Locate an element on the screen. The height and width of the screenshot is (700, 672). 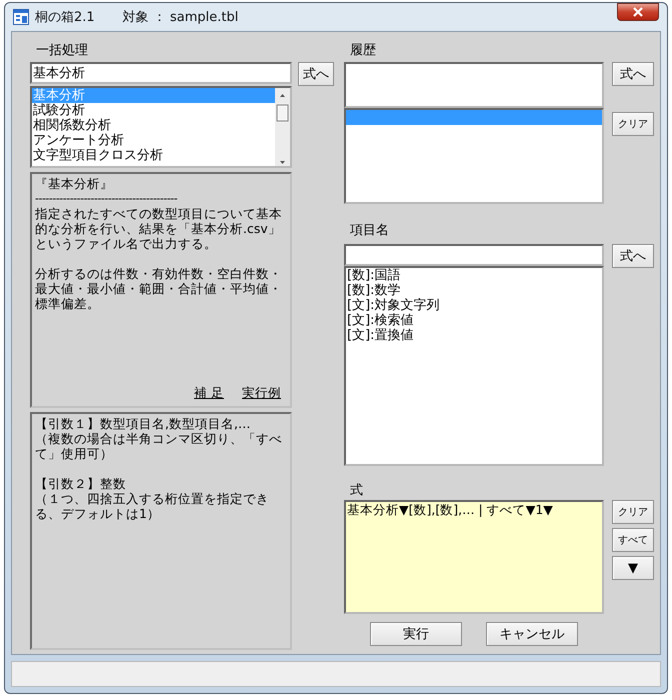
target-file-label: 対象 ： sample.tbl is located at coordinates (180, 17).